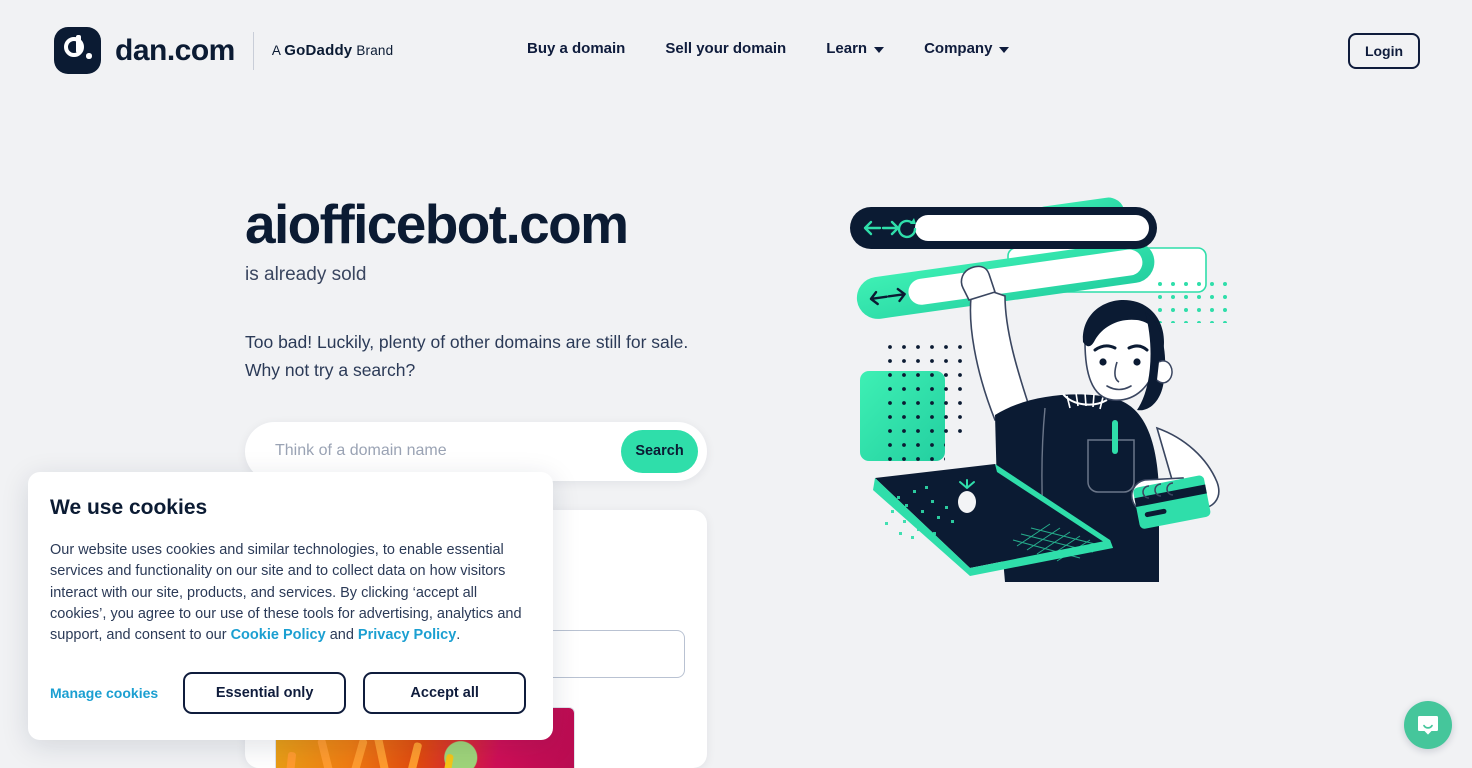 The image size is (1472, 768). I want to click on accept-all-button: Accept all, so click(445, 693).